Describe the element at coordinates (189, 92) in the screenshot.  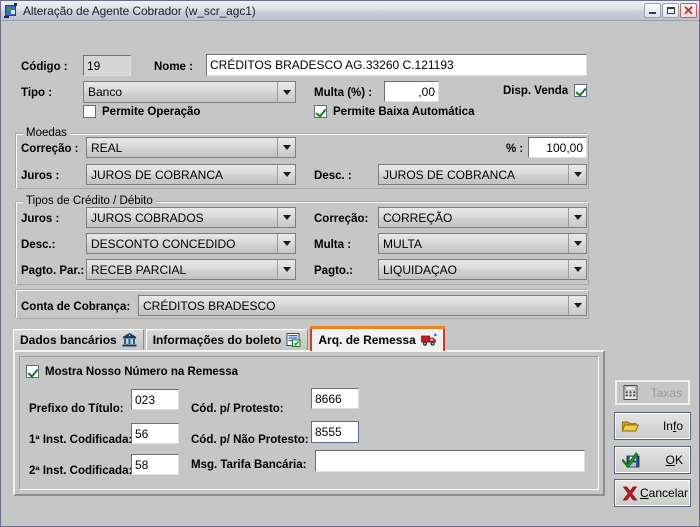
I see `tipo-combo: Banco` at that location.